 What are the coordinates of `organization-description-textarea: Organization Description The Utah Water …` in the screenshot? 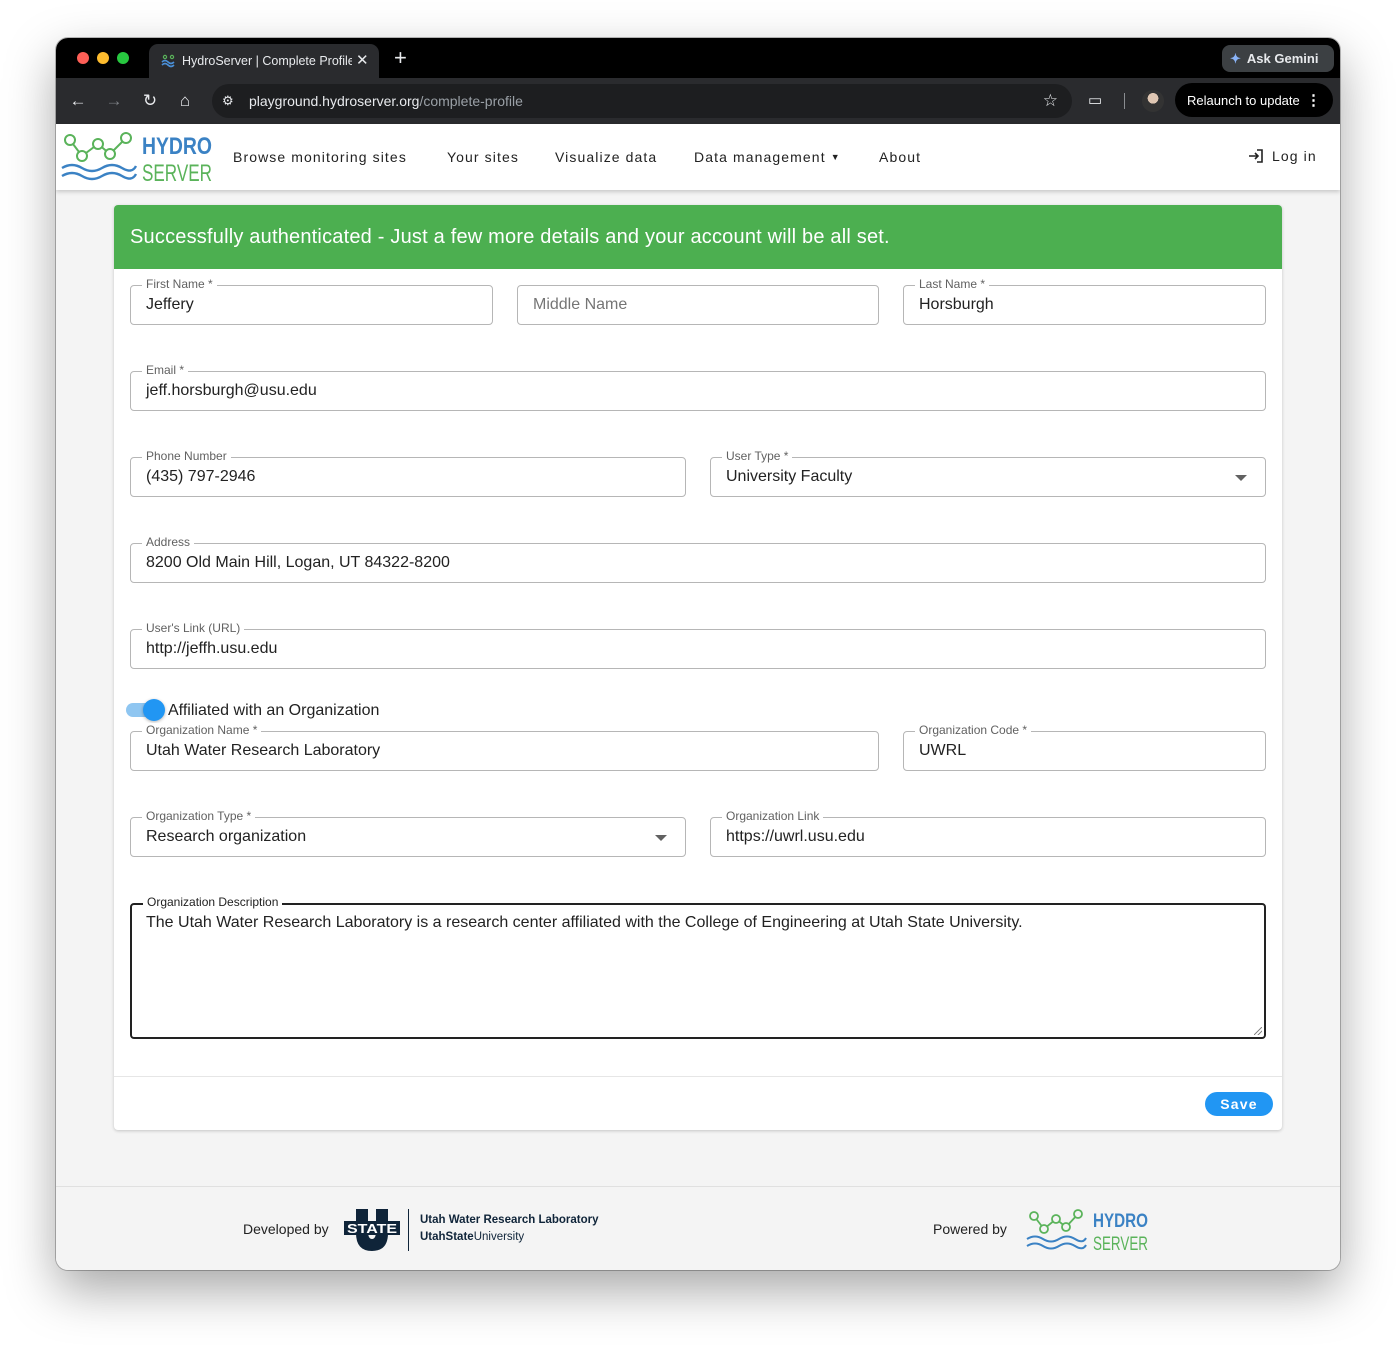 It's located at (698, 967).